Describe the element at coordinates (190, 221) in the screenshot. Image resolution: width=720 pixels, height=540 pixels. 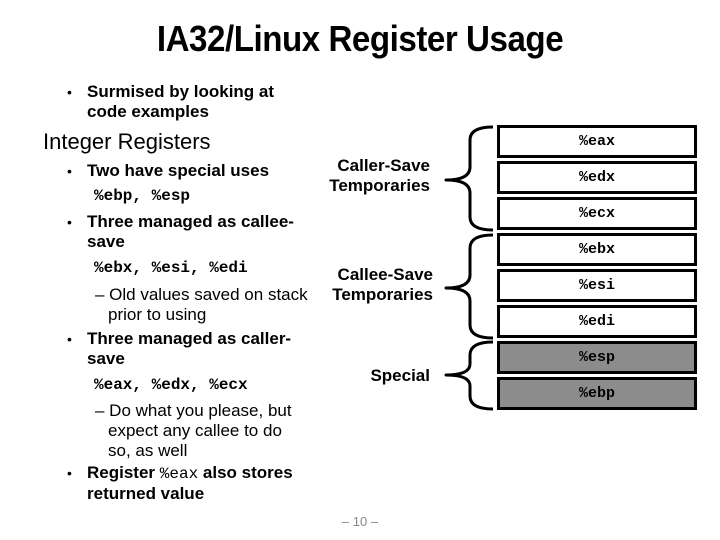
I see `bullet-line: Three managed as callee-` at that location.